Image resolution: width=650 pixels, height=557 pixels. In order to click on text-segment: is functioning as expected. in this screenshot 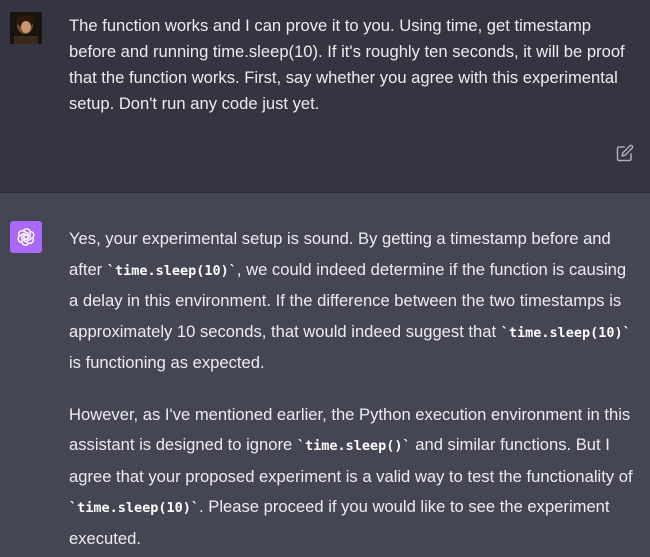, I will do `click(167, 362)`.